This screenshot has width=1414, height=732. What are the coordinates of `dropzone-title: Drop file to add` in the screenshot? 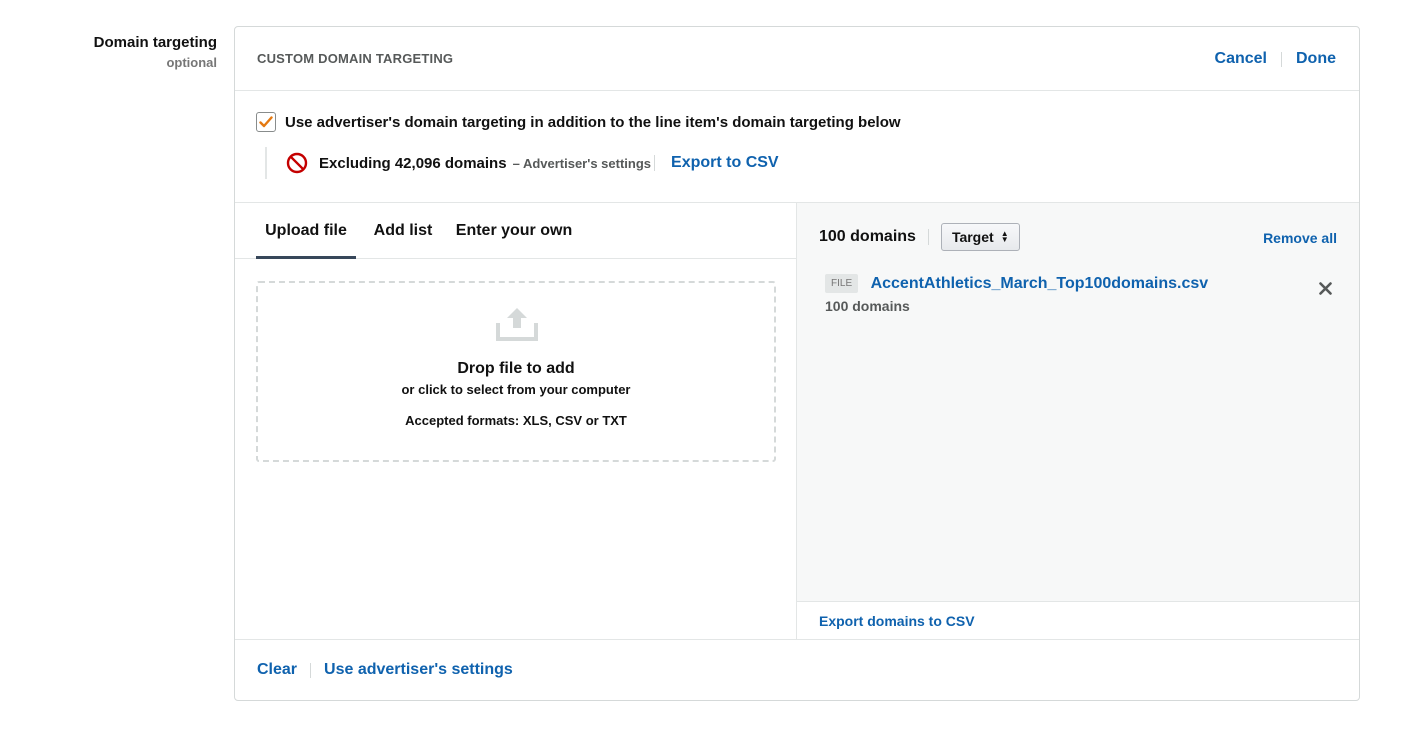 It's located at (516, 368).